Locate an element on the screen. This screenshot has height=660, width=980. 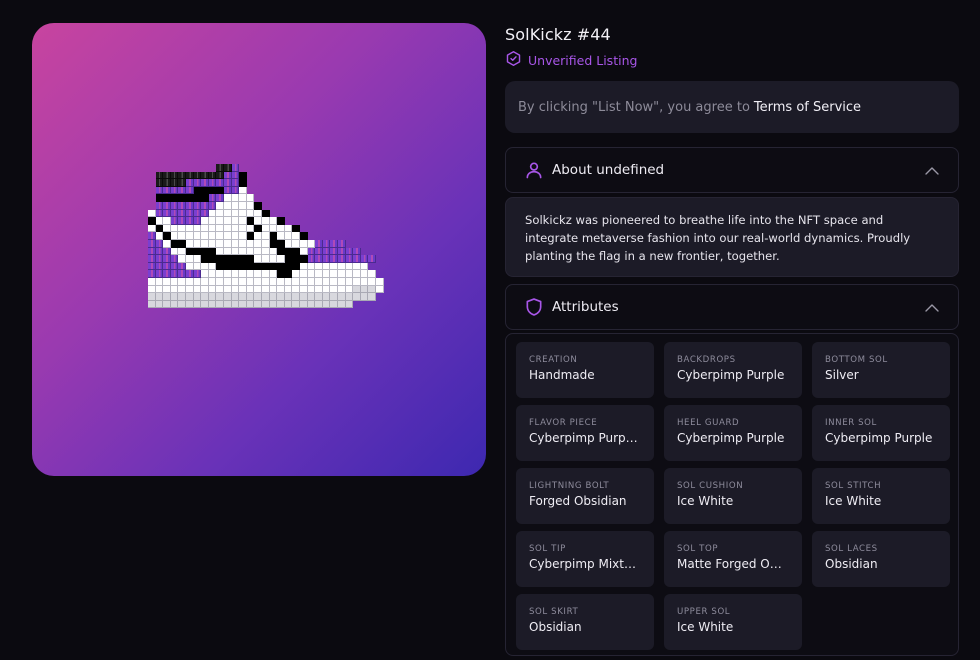
attribute-card: Sol Stitch Ice White is located at coordinates (881, 496).